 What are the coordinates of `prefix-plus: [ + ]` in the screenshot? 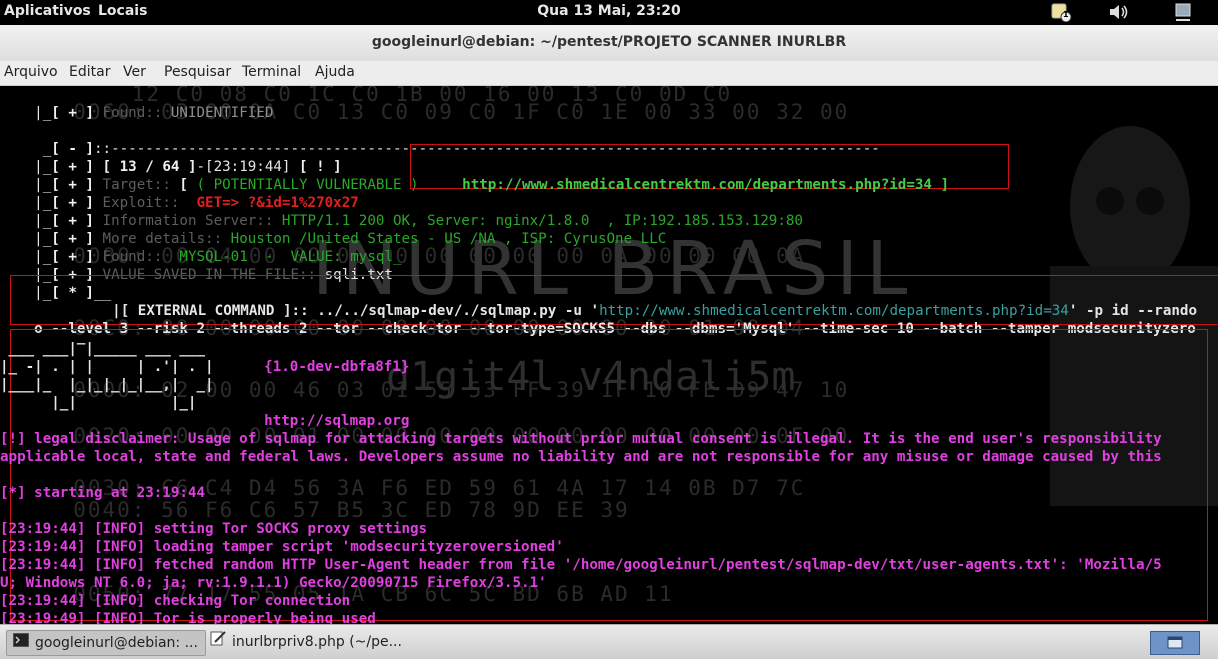 It's located at (72, 113).